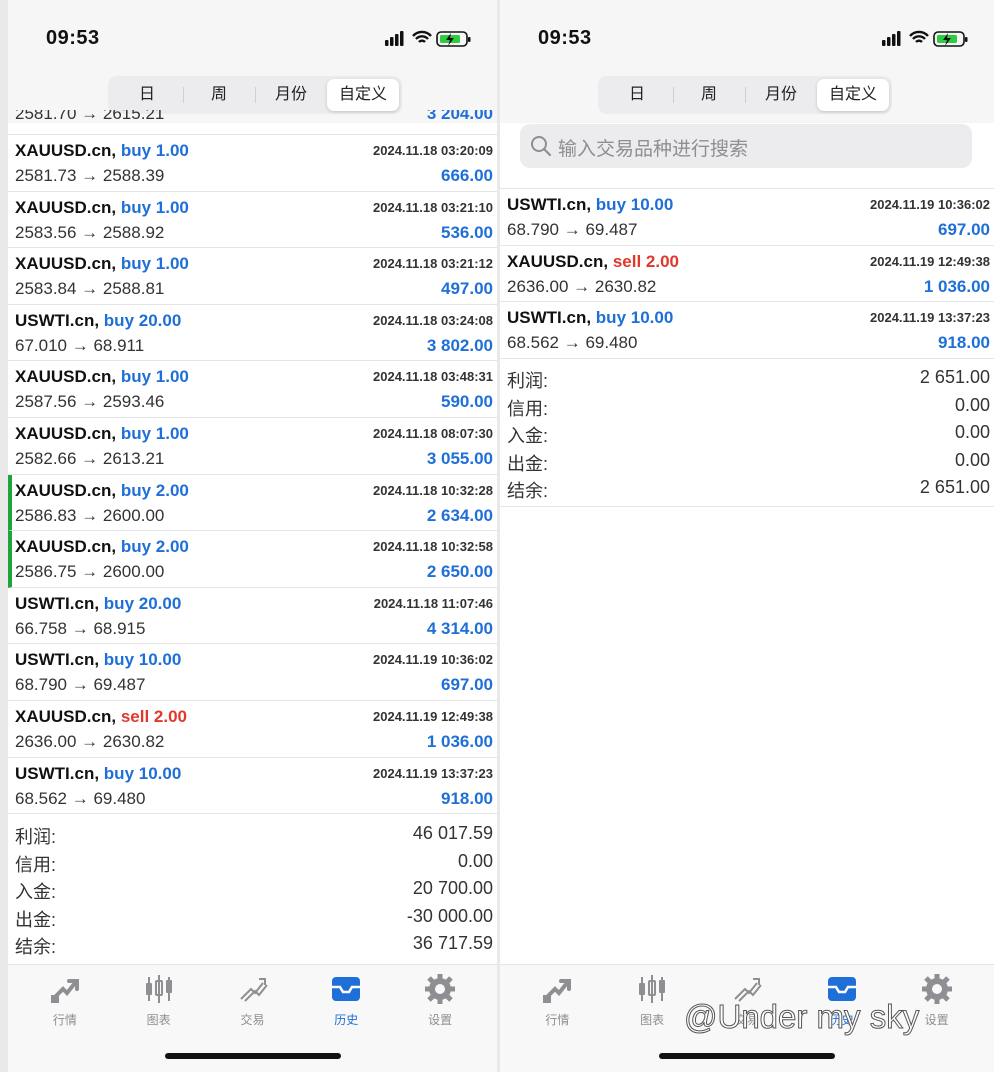 This screenshot has height=1072, width=994. I want to click on trade-volume: 20.00, so click(160, 320).